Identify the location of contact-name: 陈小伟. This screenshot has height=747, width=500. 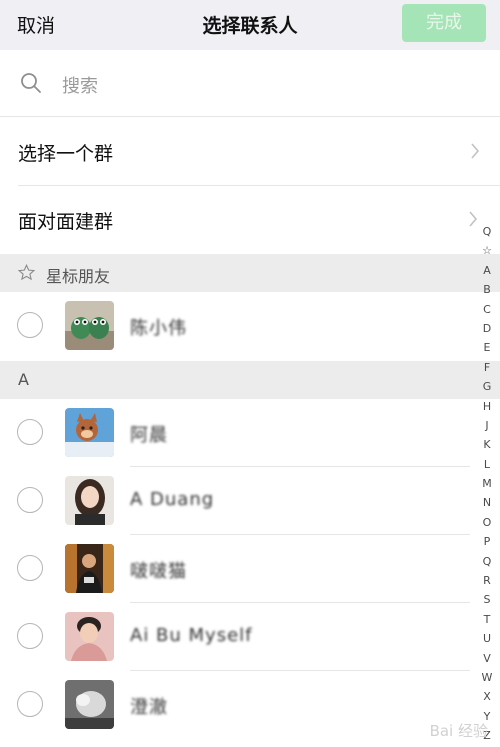
(158, 328).